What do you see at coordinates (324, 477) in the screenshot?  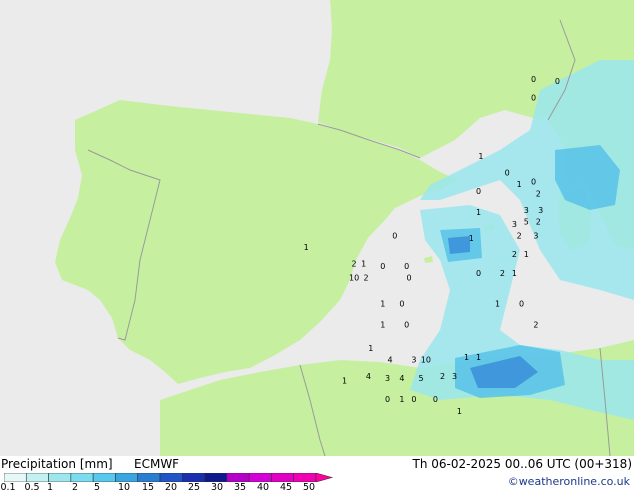 I see `scale-arrow` at bounding box center [324, 477].